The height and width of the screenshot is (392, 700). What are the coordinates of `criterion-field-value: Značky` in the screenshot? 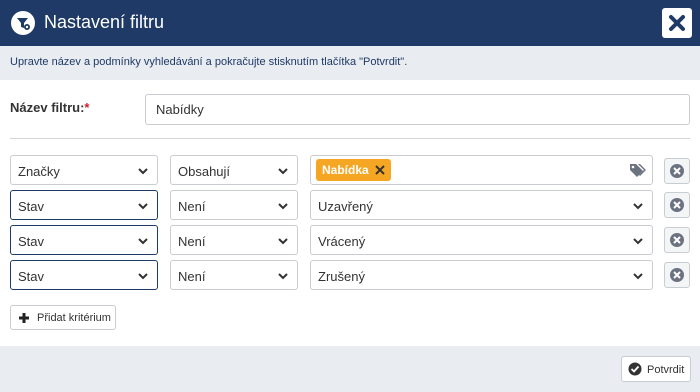 It's located at (39, 171).